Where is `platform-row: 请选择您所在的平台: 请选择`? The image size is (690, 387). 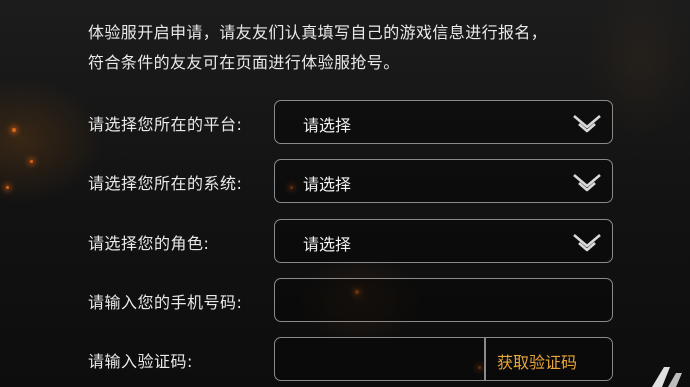 platform-row: 请选择您所在的平台: 请选择 is located at coordinates (358, 123).